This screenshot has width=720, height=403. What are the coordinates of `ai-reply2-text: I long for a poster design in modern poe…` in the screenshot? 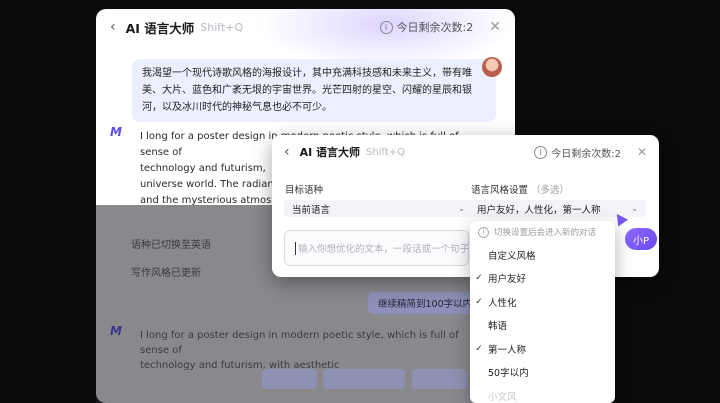 It's located at (305, 350).